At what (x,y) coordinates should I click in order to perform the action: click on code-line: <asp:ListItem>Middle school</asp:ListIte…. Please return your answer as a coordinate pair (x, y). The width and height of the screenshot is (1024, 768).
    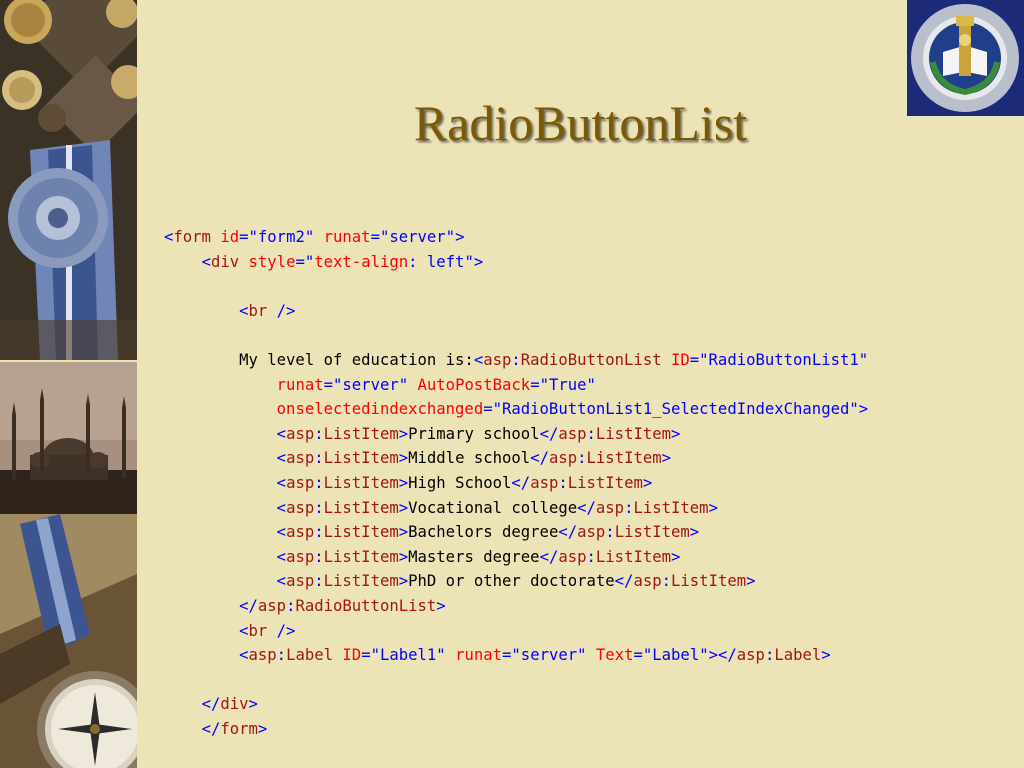
    Looking at the image, I should click on (516, 458).